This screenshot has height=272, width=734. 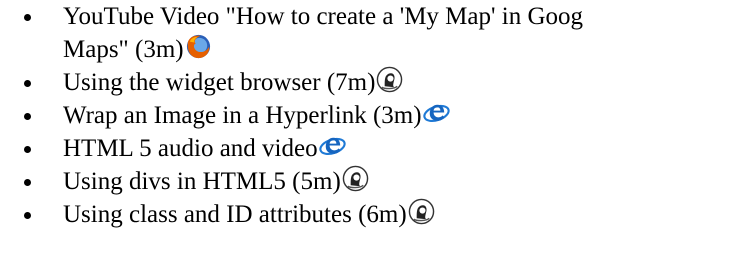 I want to click on divs-html5-link: Using divs in HTML5 (5m), so click(x=202, y=181).